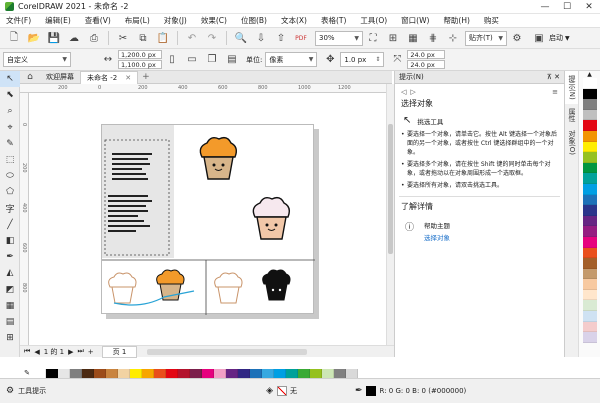 The height and width of the screenshot is (403, 600). I want to click on back-icon: ◁, so click(403, 92).